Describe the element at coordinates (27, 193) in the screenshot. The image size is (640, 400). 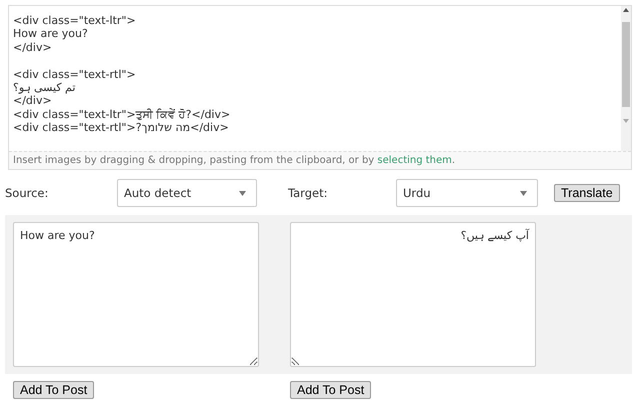
I see `source-label: Source:` at that location.